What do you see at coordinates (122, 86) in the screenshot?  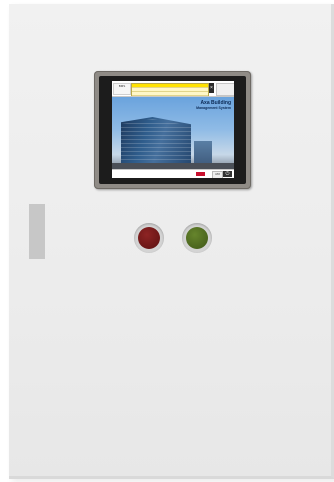 I see `logo-text: BMS` at bounding box center [122, 86].